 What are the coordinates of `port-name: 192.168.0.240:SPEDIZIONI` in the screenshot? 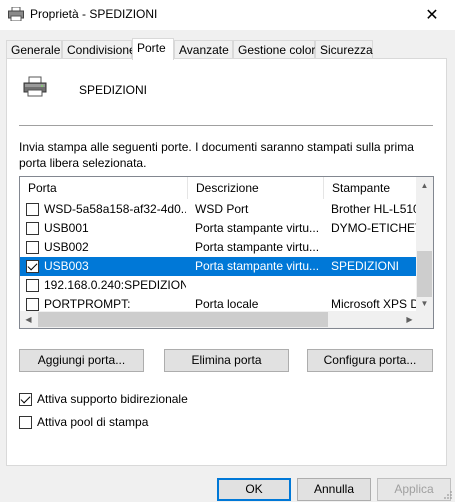 It's located at (115, 285).